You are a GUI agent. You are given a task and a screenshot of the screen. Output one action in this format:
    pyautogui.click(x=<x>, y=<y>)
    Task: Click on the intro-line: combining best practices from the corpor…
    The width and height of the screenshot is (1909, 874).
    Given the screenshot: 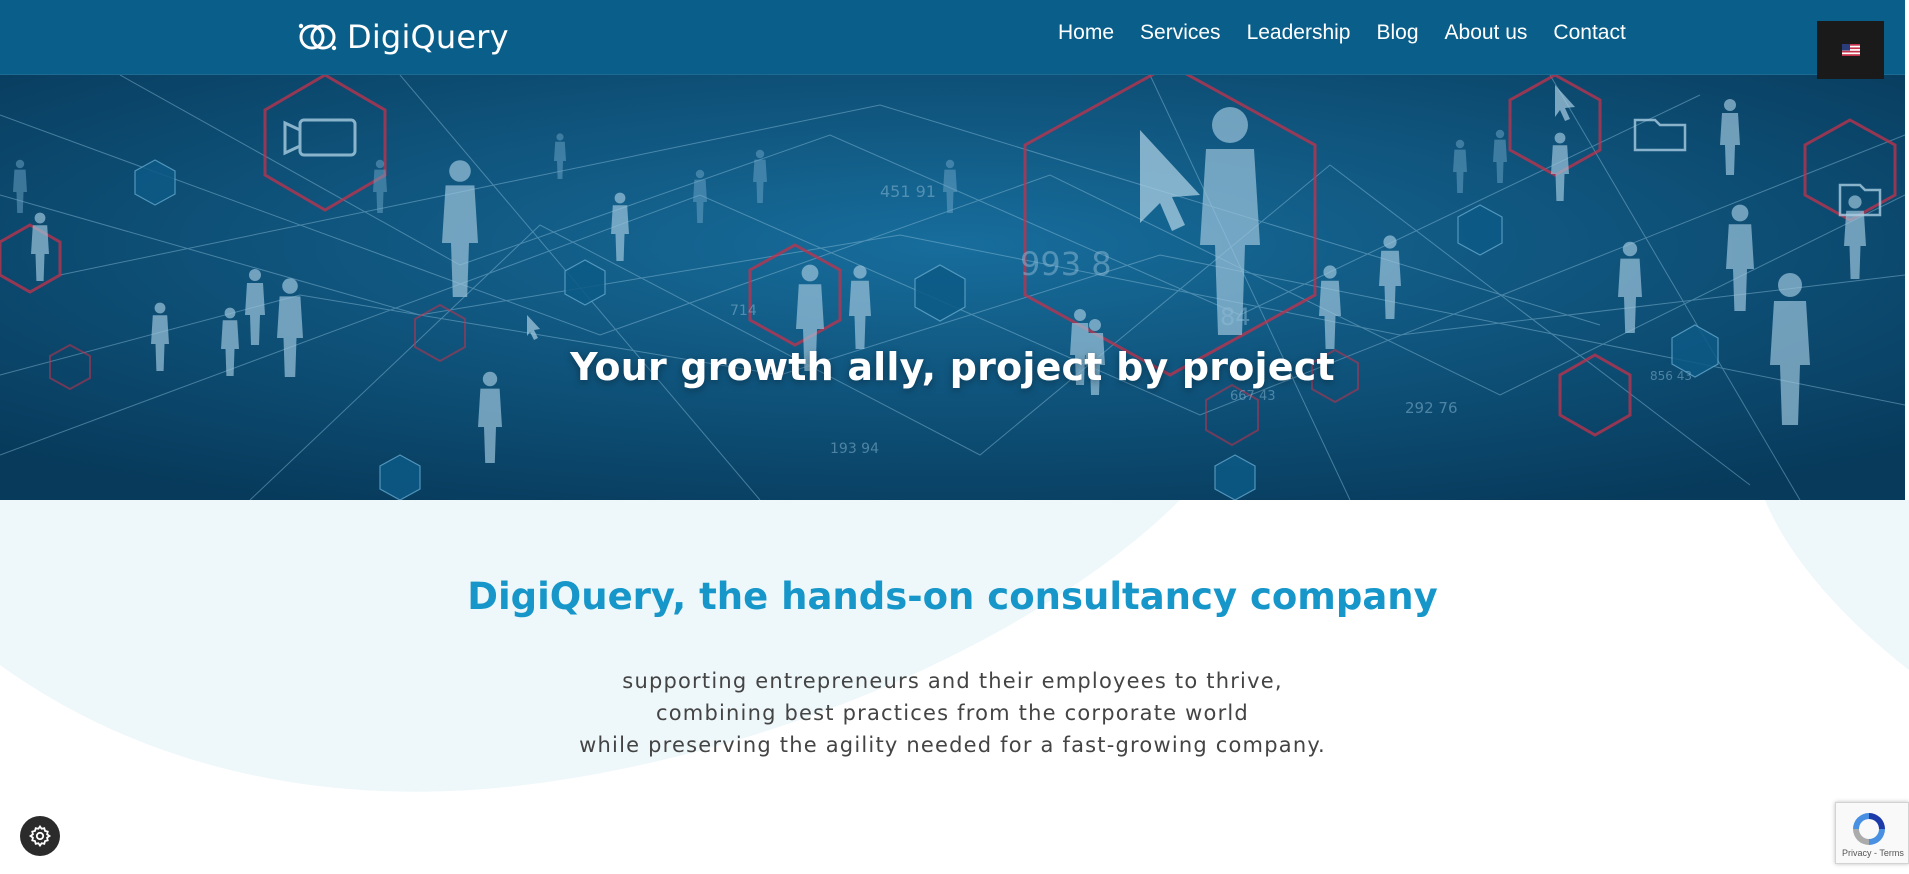 What is the action you would take?
    pyautogui.click(x=952, y=713)
    